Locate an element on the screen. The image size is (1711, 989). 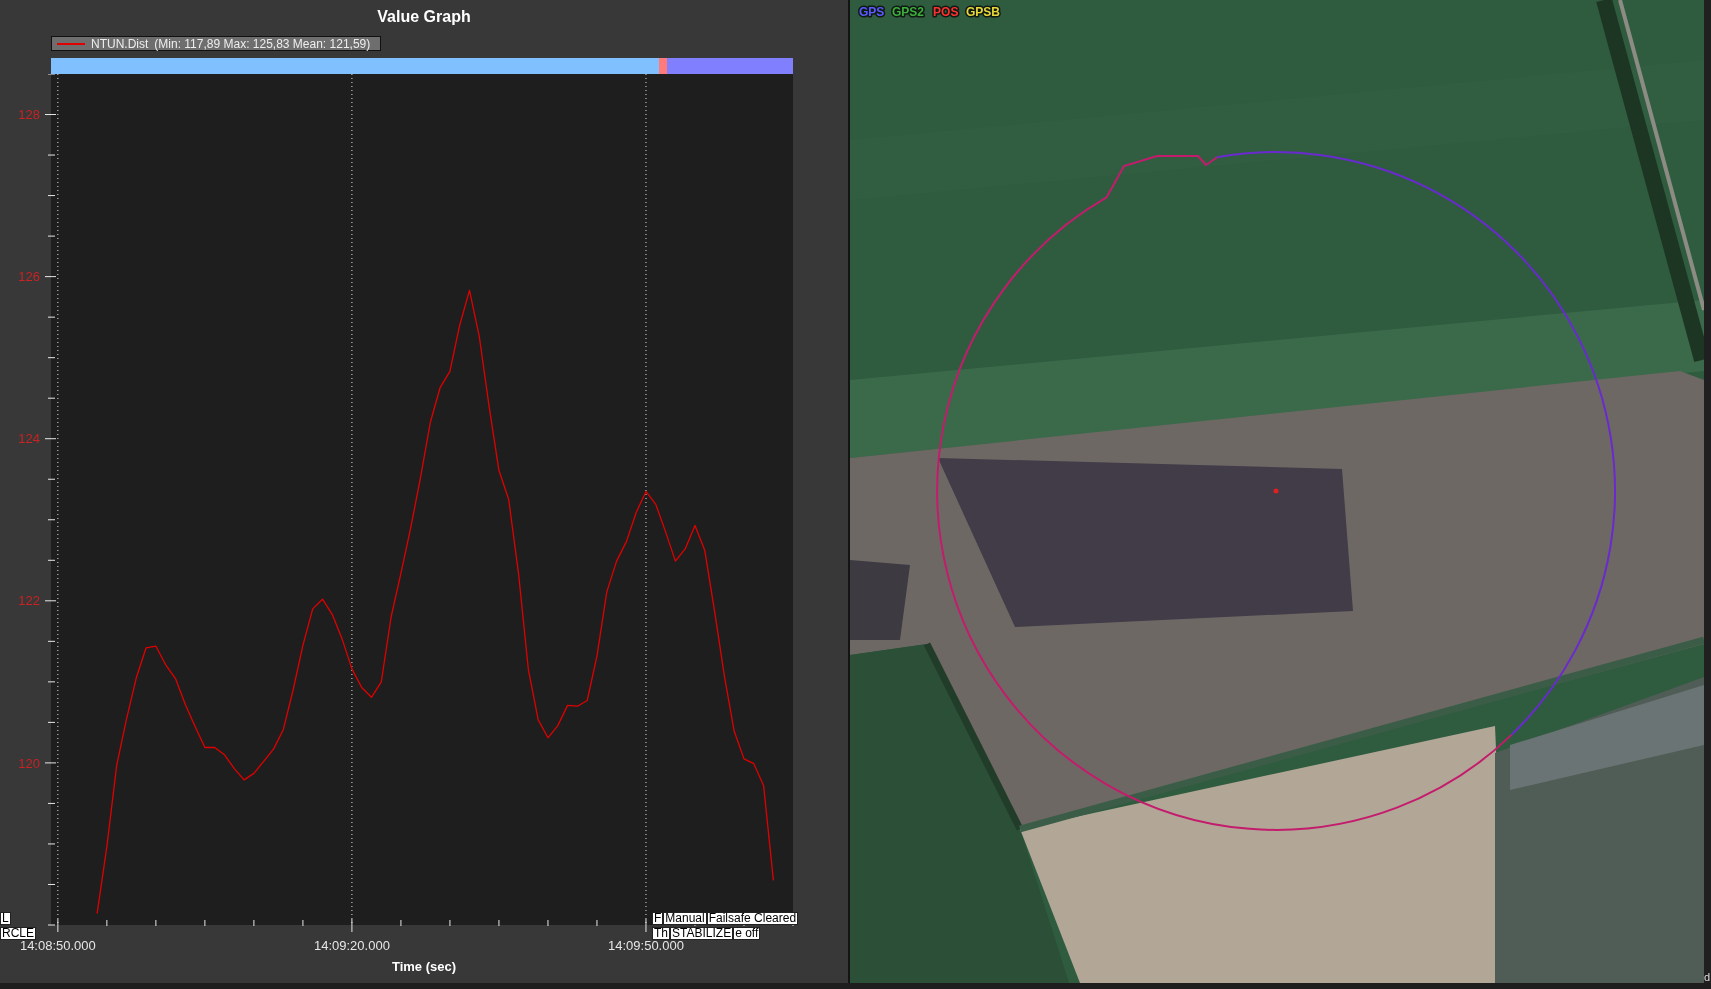
event-label: e off is located at coordinates (747, 933).